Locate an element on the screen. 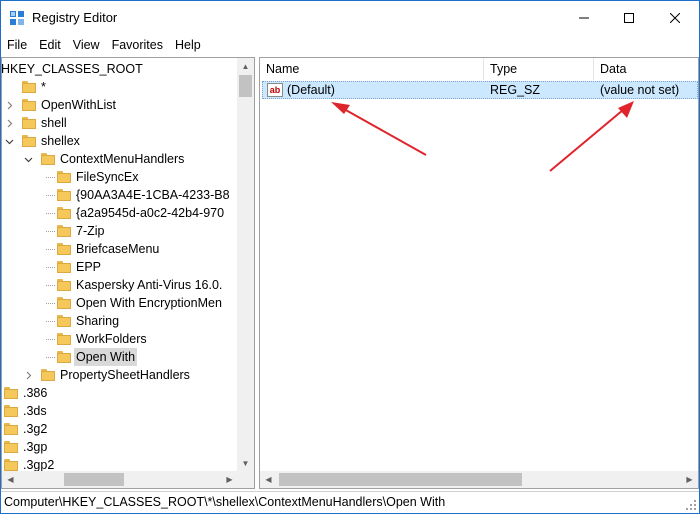 The width and height of the screenshot is (700, 514). tree-node: ContextMenuHandlers is located at coordinates (120, 159).